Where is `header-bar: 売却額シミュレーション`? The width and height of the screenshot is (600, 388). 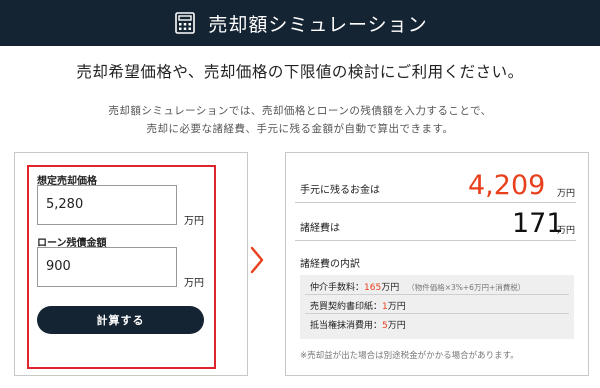 header-bar: 売却額シミュレーション is located at coordinates (300, 23).